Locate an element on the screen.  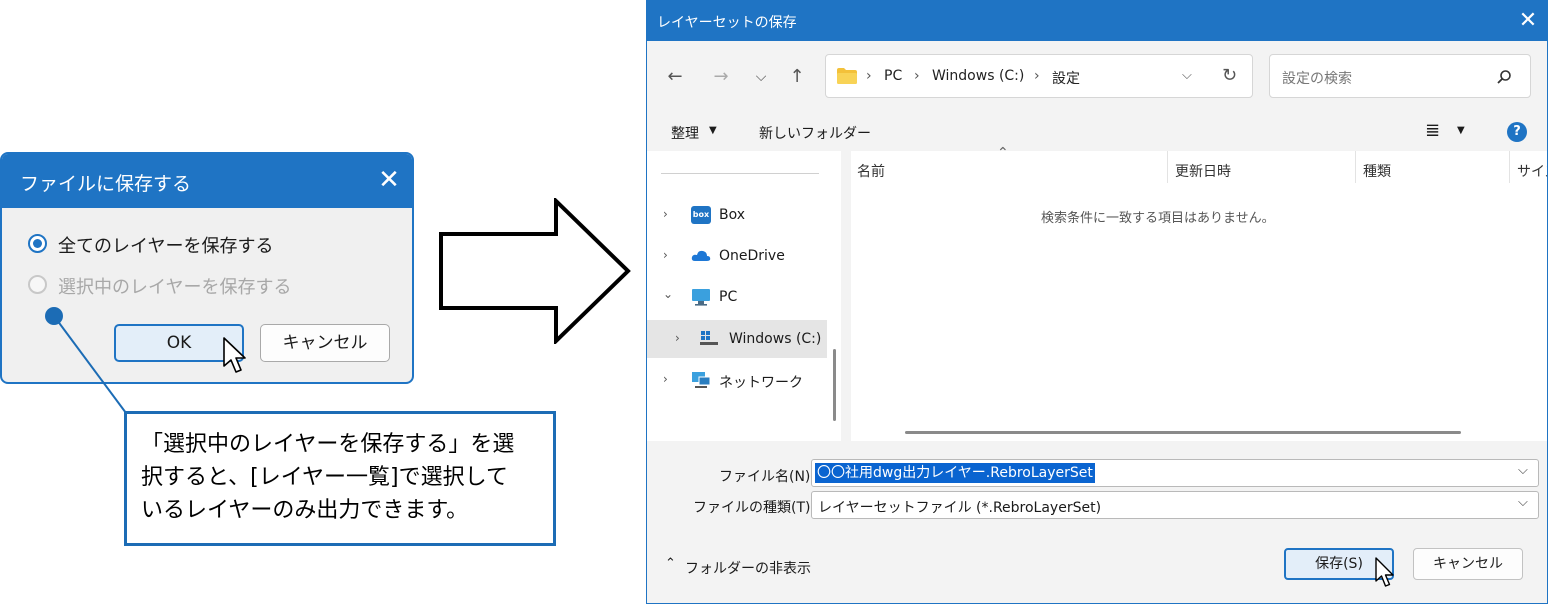
filename-value: 〇〇社用dwg出力レイヤー.RebroLayerSet is located at coordinates (955, 473).